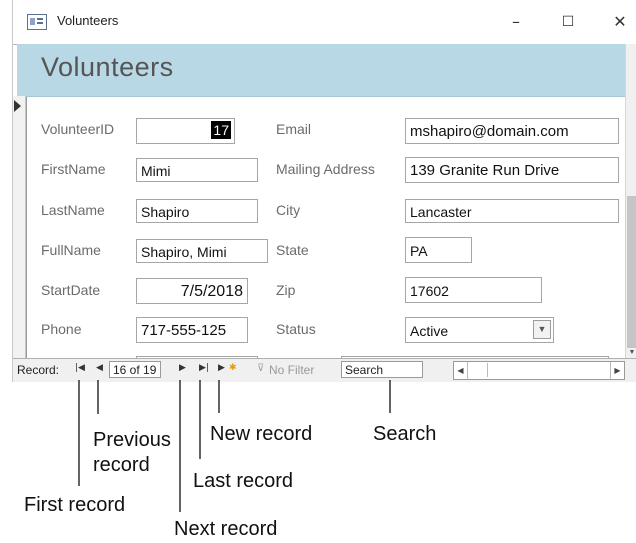 The image size is (636, 543). What do you see at coordinates (226, 529) in the screenshot?
I see `next-record-annotation: Next record` at bounding box center [226, 529].